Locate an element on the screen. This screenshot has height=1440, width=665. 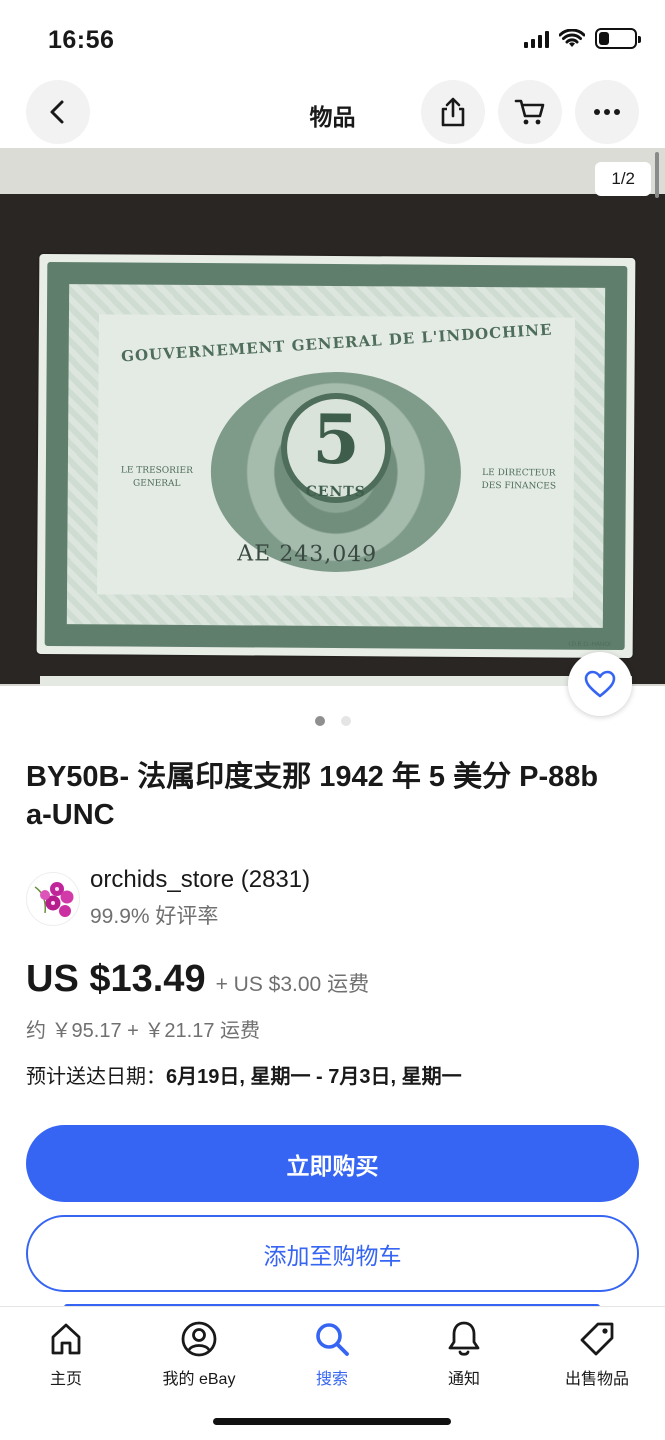
search-icon is located at coordinates (332, 1339).